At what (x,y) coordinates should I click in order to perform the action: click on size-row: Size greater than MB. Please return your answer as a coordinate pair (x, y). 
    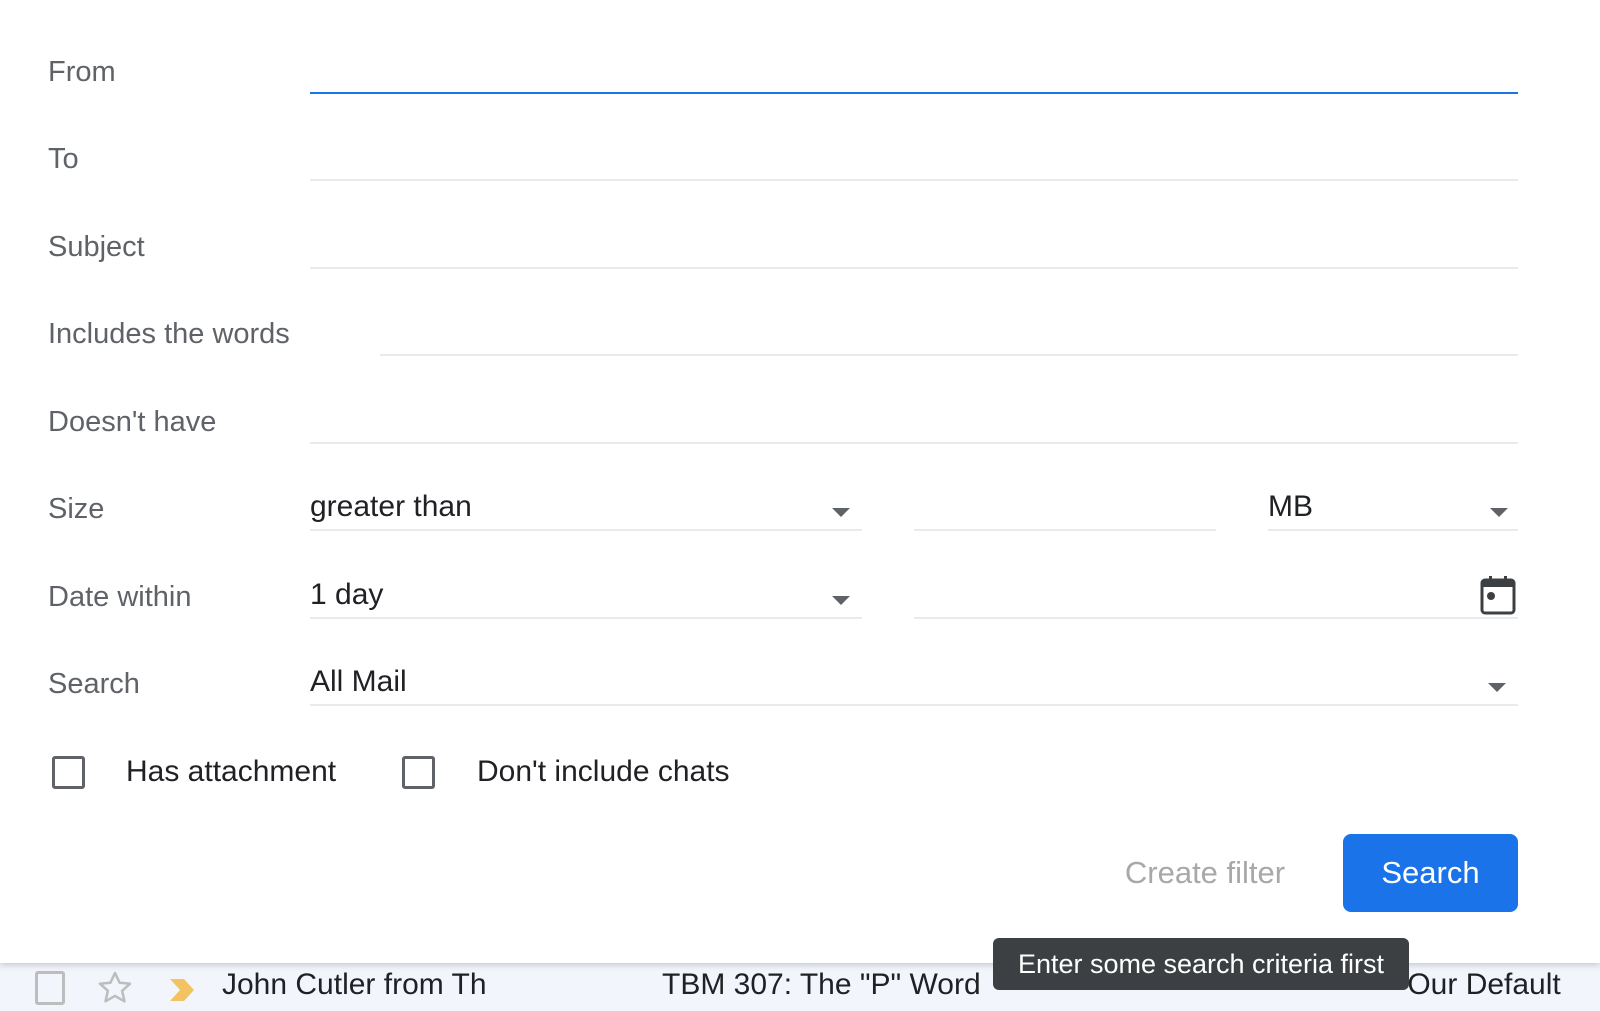
    Looking at the image, I should click on (800, 509).